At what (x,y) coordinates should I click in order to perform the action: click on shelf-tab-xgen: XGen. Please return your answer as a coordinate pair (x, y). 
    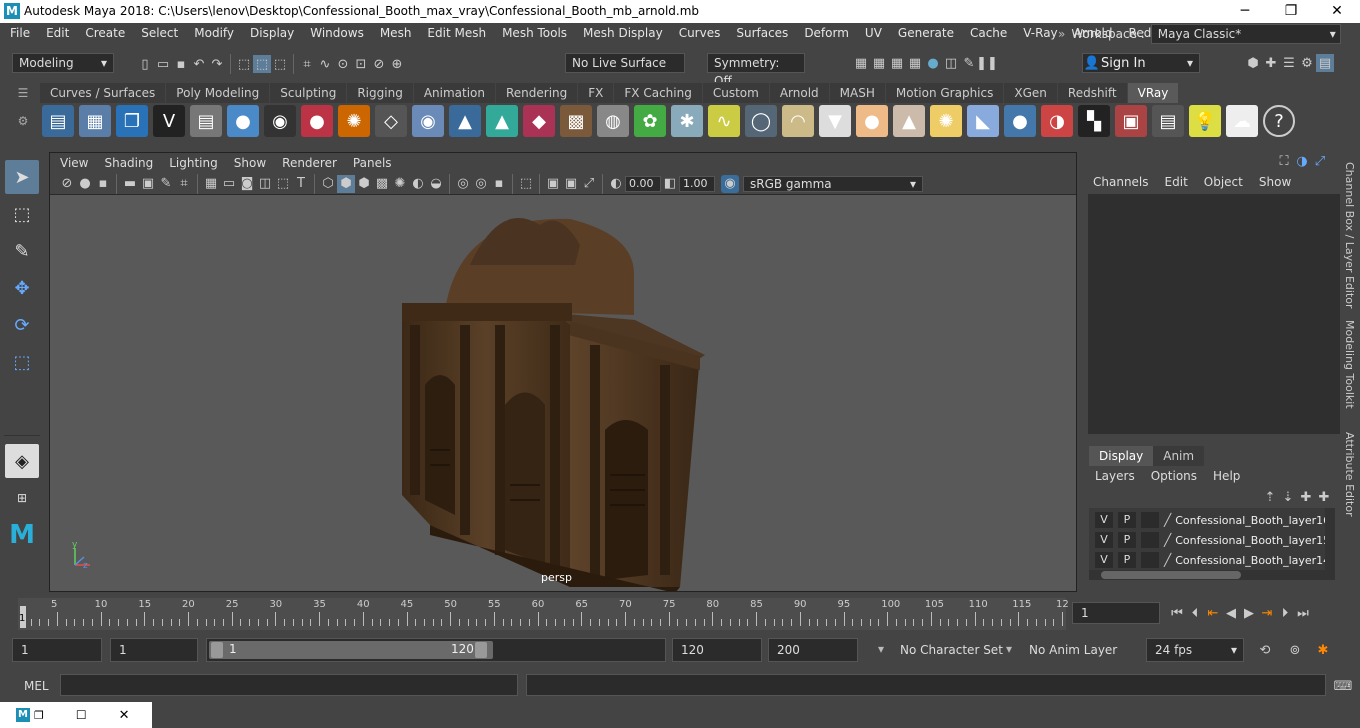
    Looking at the image, I should click on (1030, 93).